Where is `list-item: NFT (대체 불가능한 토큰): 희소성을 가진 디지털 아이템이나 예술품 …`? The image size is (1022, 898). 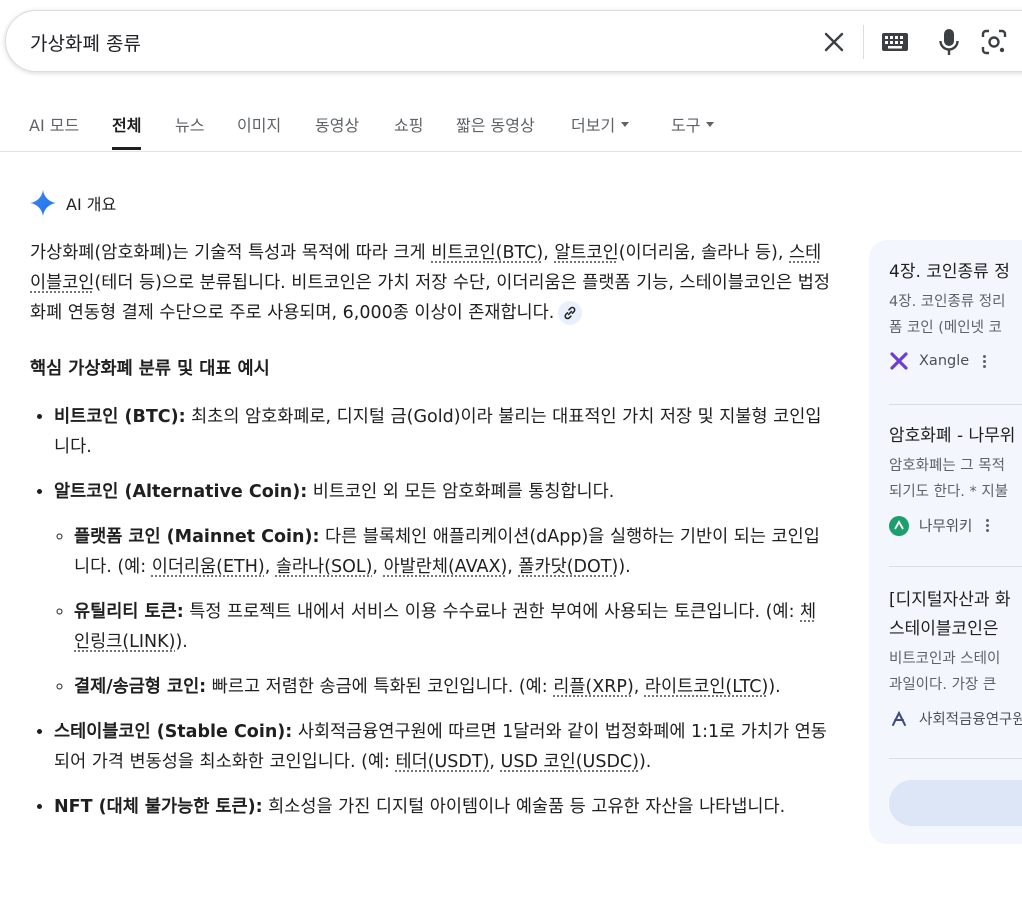 list-item: NFT (대체 불가능한 토큰): 희소성을 가진 디지털 아이템이나 예술품 … is located at coordinates (442, 807).